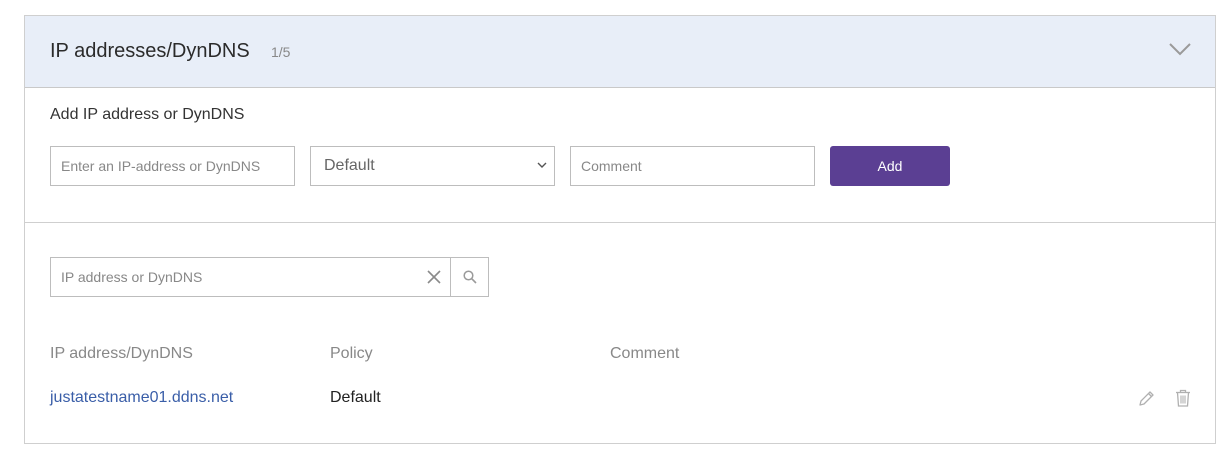  What do you see at coordinates (141, 398) in the screenshot?
I see `row-address-link: justatestname01.ddns.net` at bounding box center [141, 398].